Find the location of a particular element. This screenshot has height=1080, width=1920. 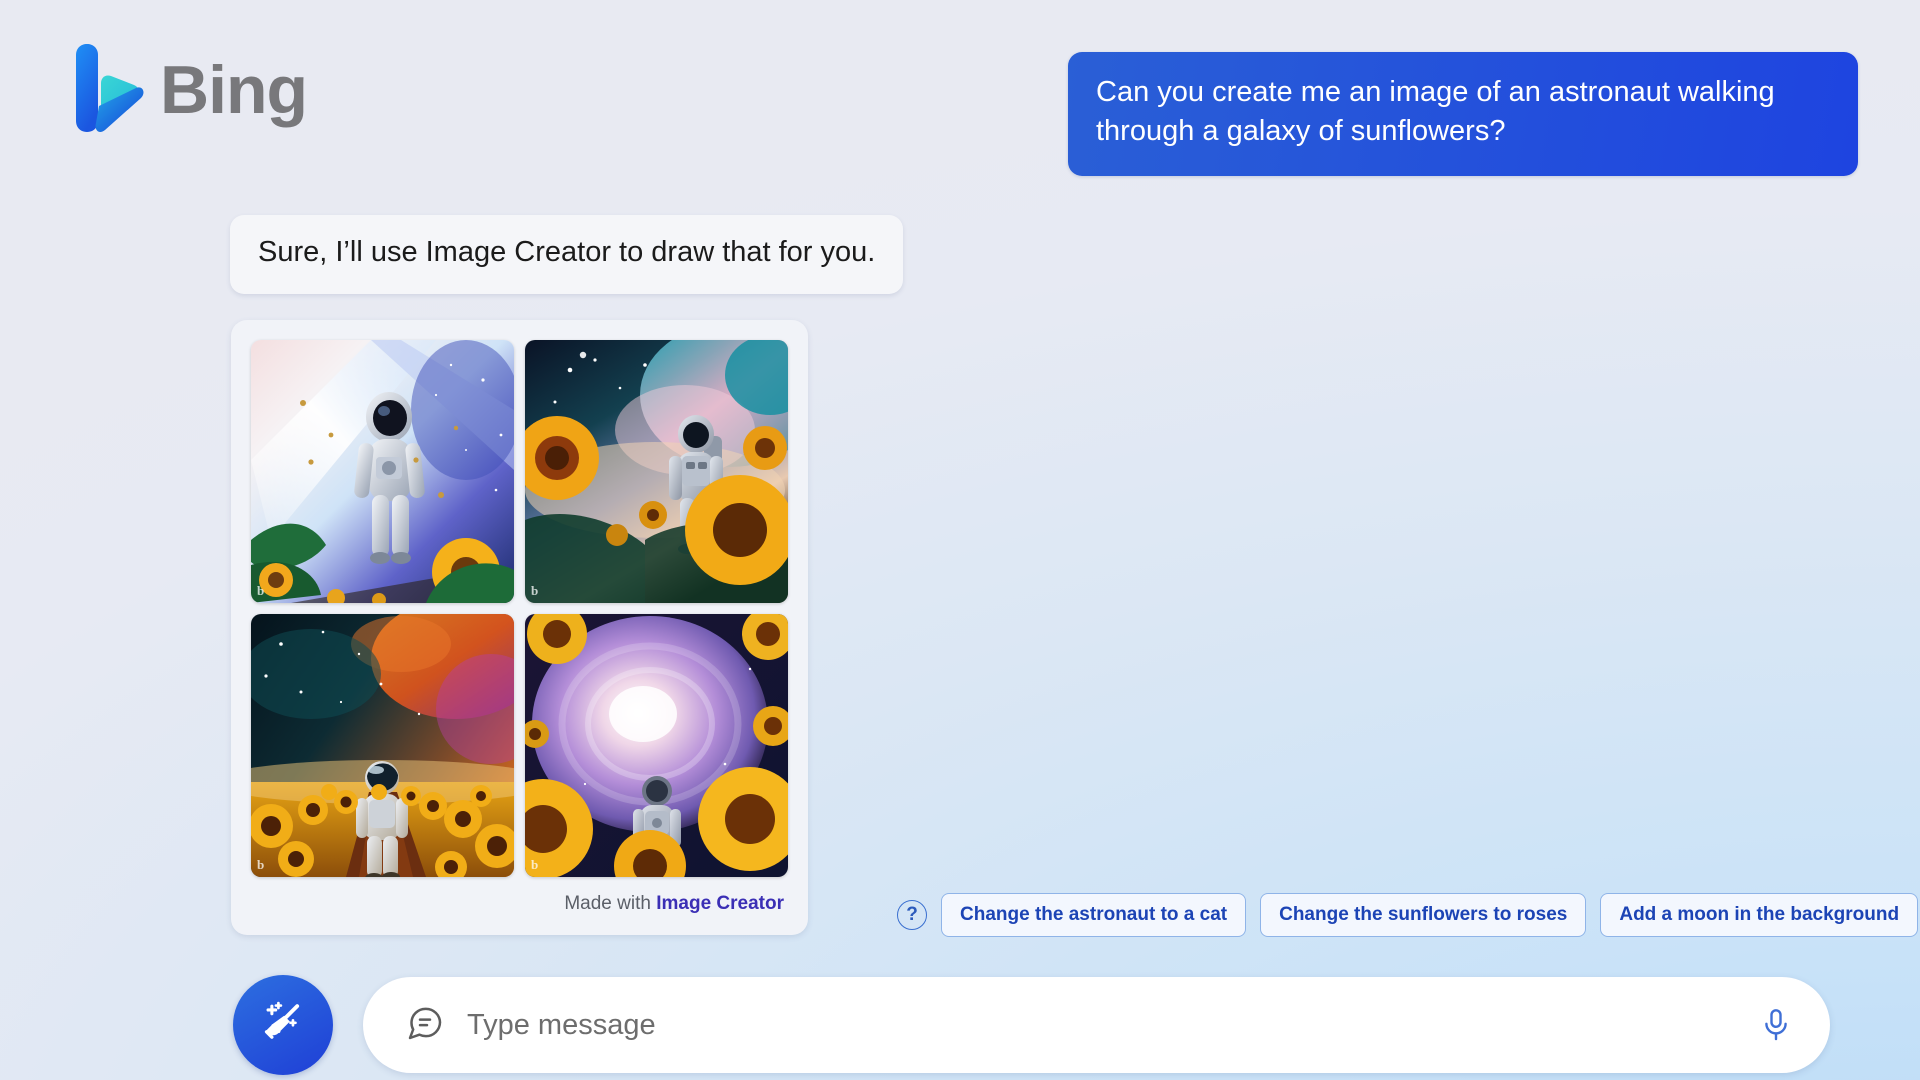

image-creator-link: Image Creator is located at coordinates (720, 903).